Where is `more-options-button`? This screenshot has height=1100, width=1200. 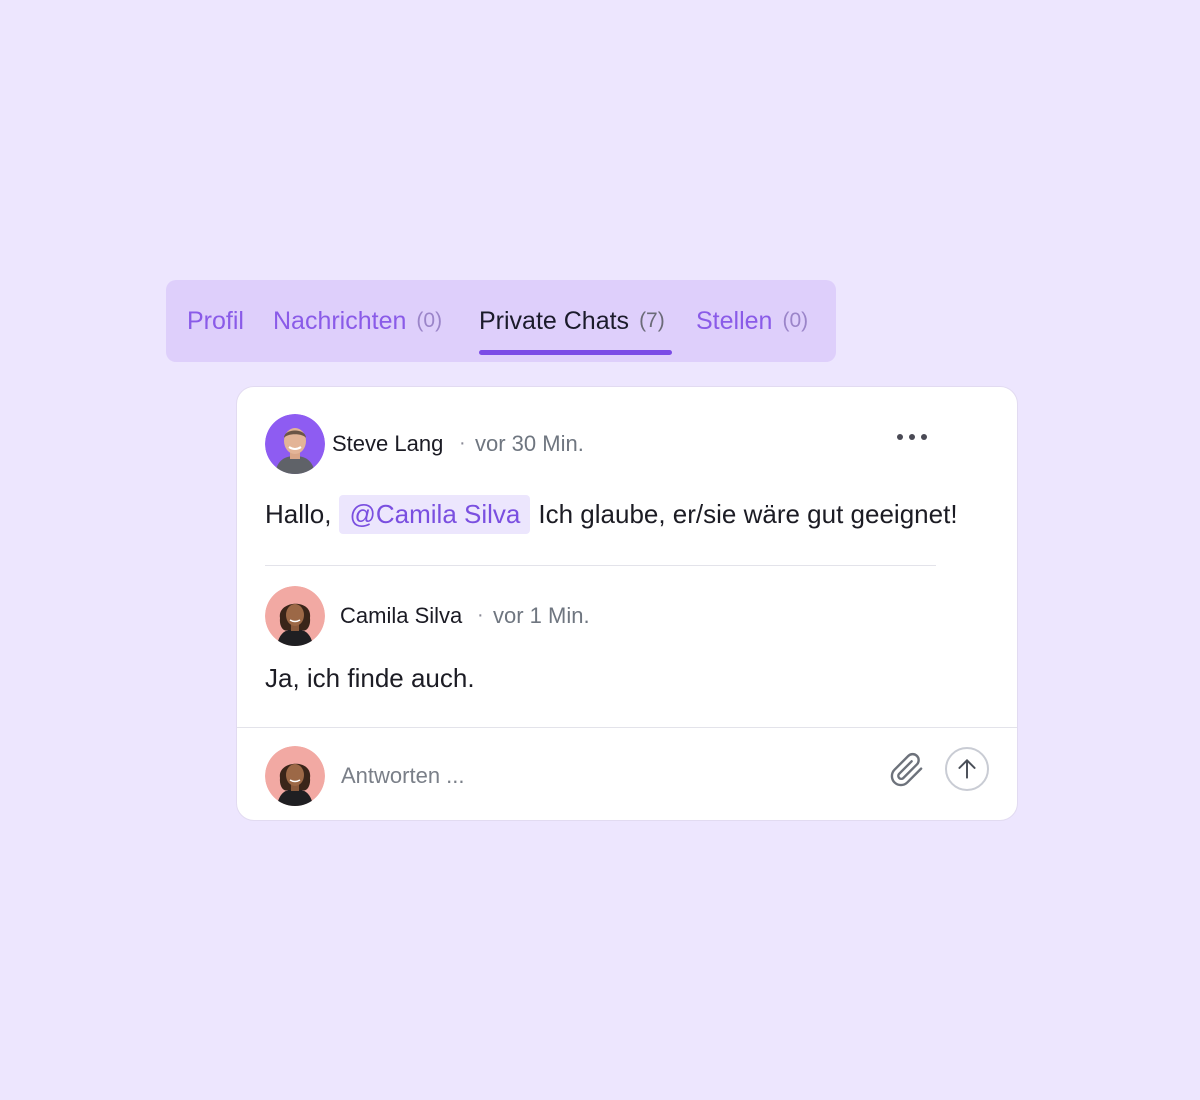 more-options-button is located at coordinates (912, 437).